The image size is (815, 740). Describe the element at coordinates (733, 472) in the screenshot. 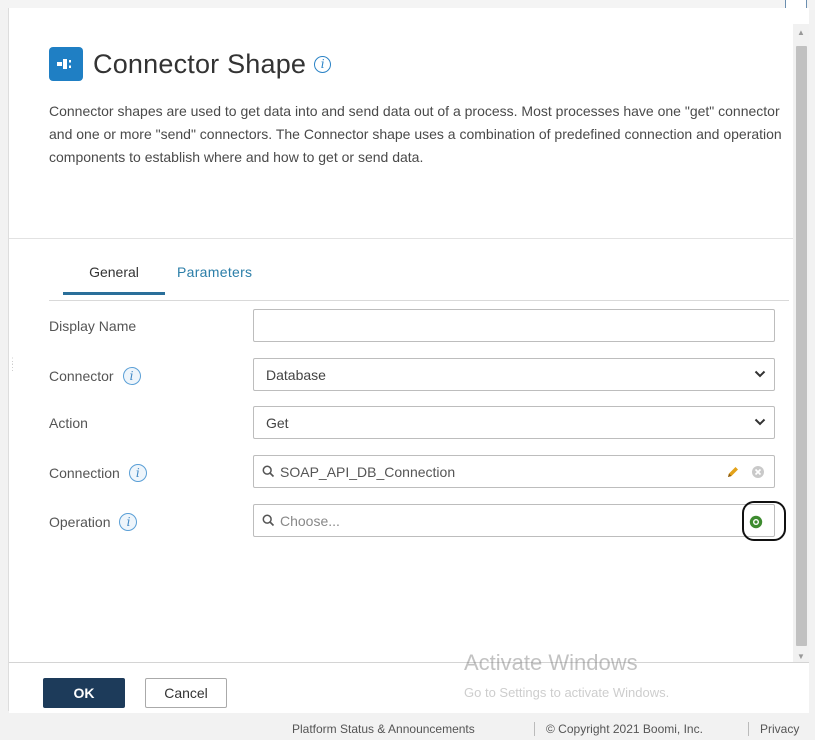

I see `pencil-icon` at that location.